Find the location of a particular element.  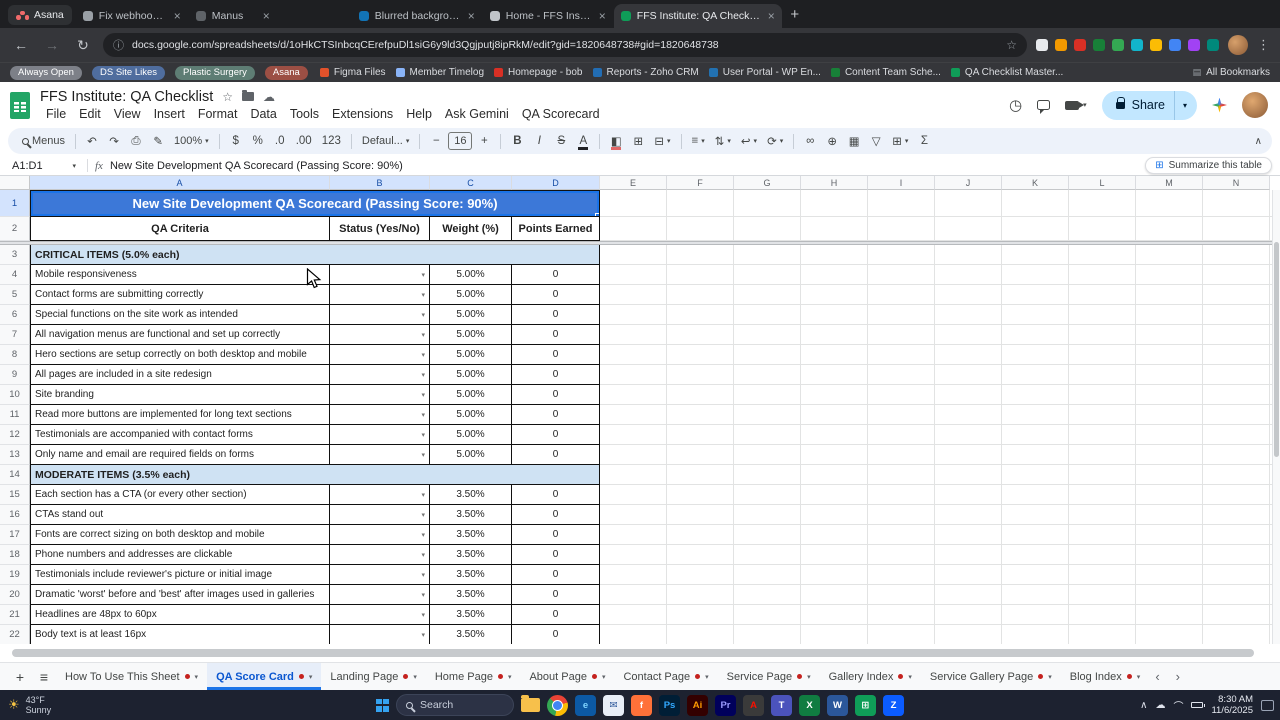

zoom-icon: Z is located at coordinates (893, 705).